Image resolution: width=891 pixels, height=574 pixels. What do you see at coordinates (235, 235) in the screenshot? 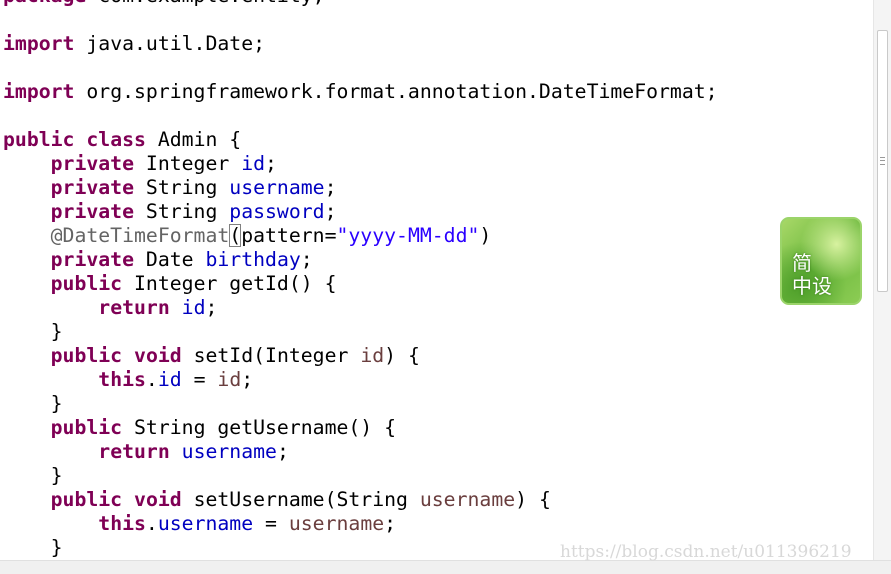
I see `matched-bracket: (` at bounding box center [235, 235].